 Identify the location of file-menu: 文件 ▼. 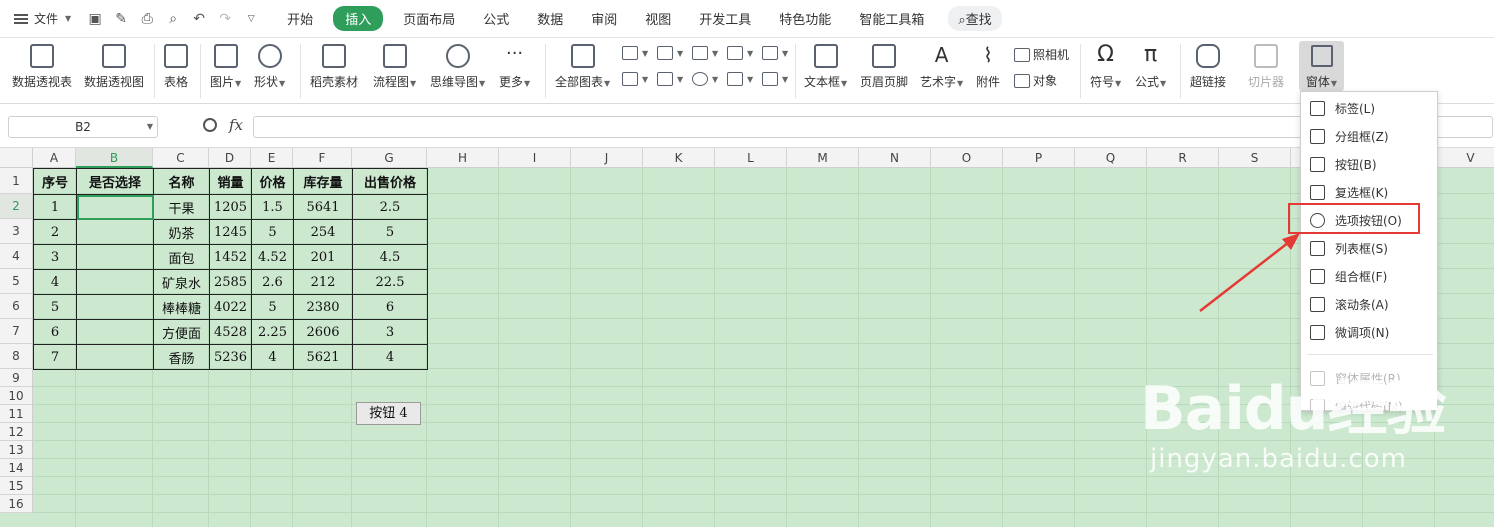
(40, 19).